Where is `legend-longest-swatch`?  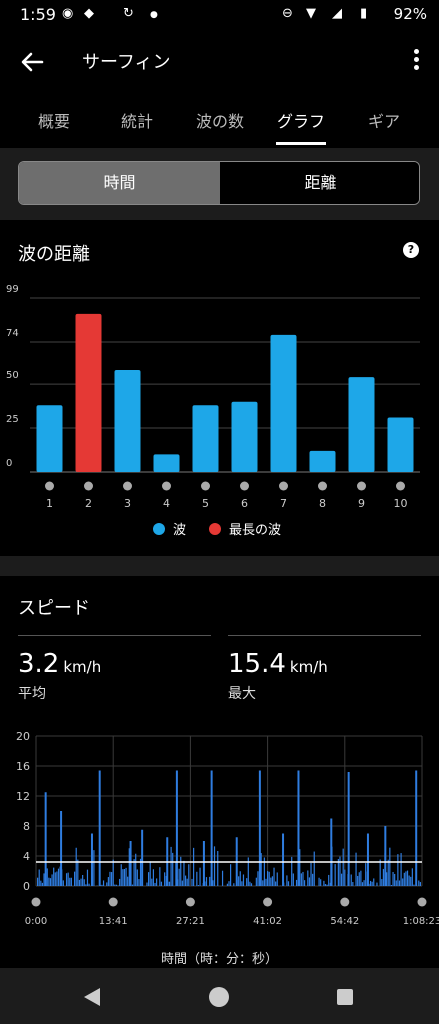 legend-longest-swatch is located at coordinates (215, 529).